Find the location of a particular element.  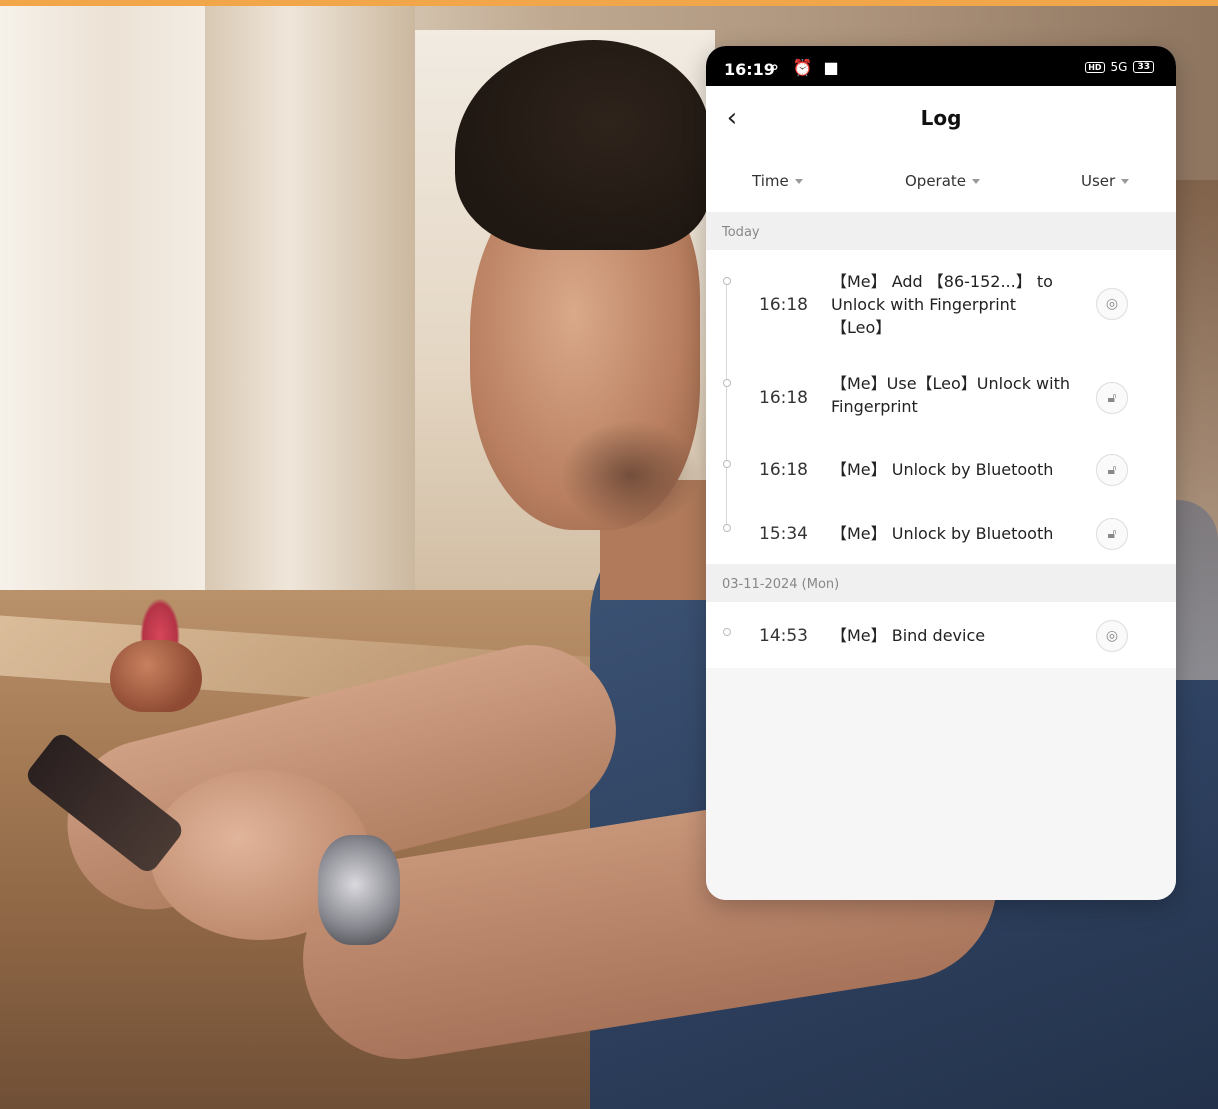

wristwatch is located at coordinates (359, 890).